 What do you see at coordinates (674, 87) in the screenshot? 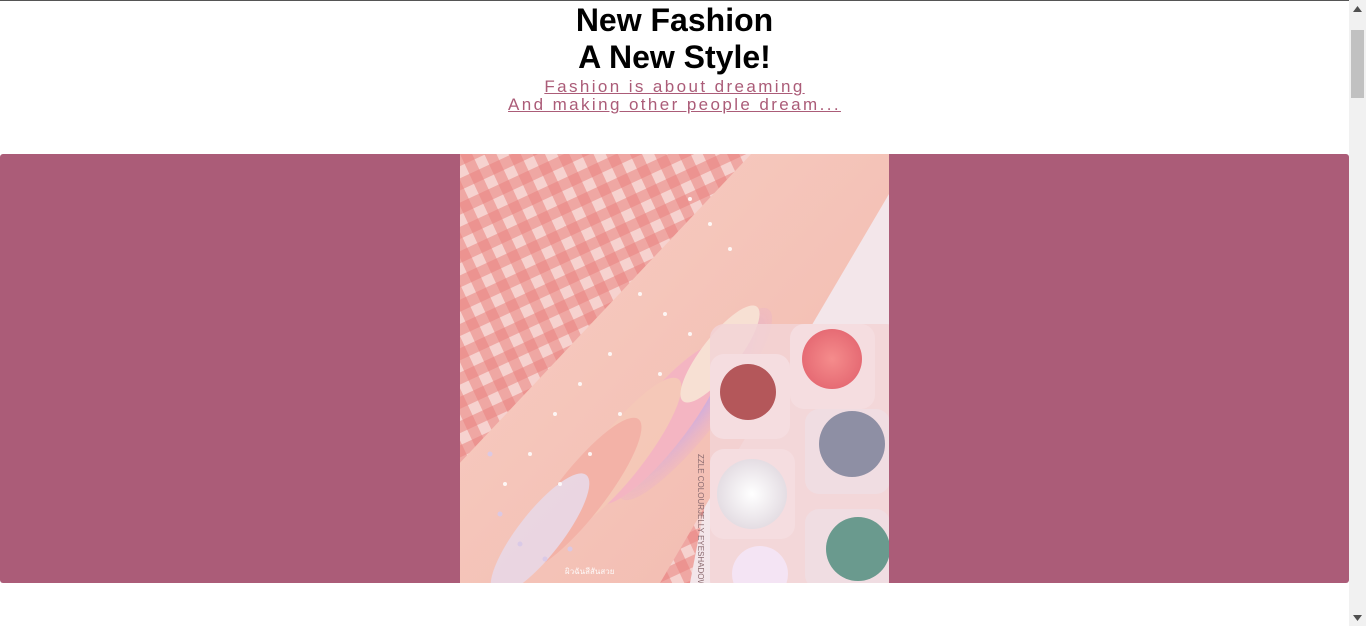
I see `tagline-link-1: Fashion is about dreaming` at bounding box center [674, 87].